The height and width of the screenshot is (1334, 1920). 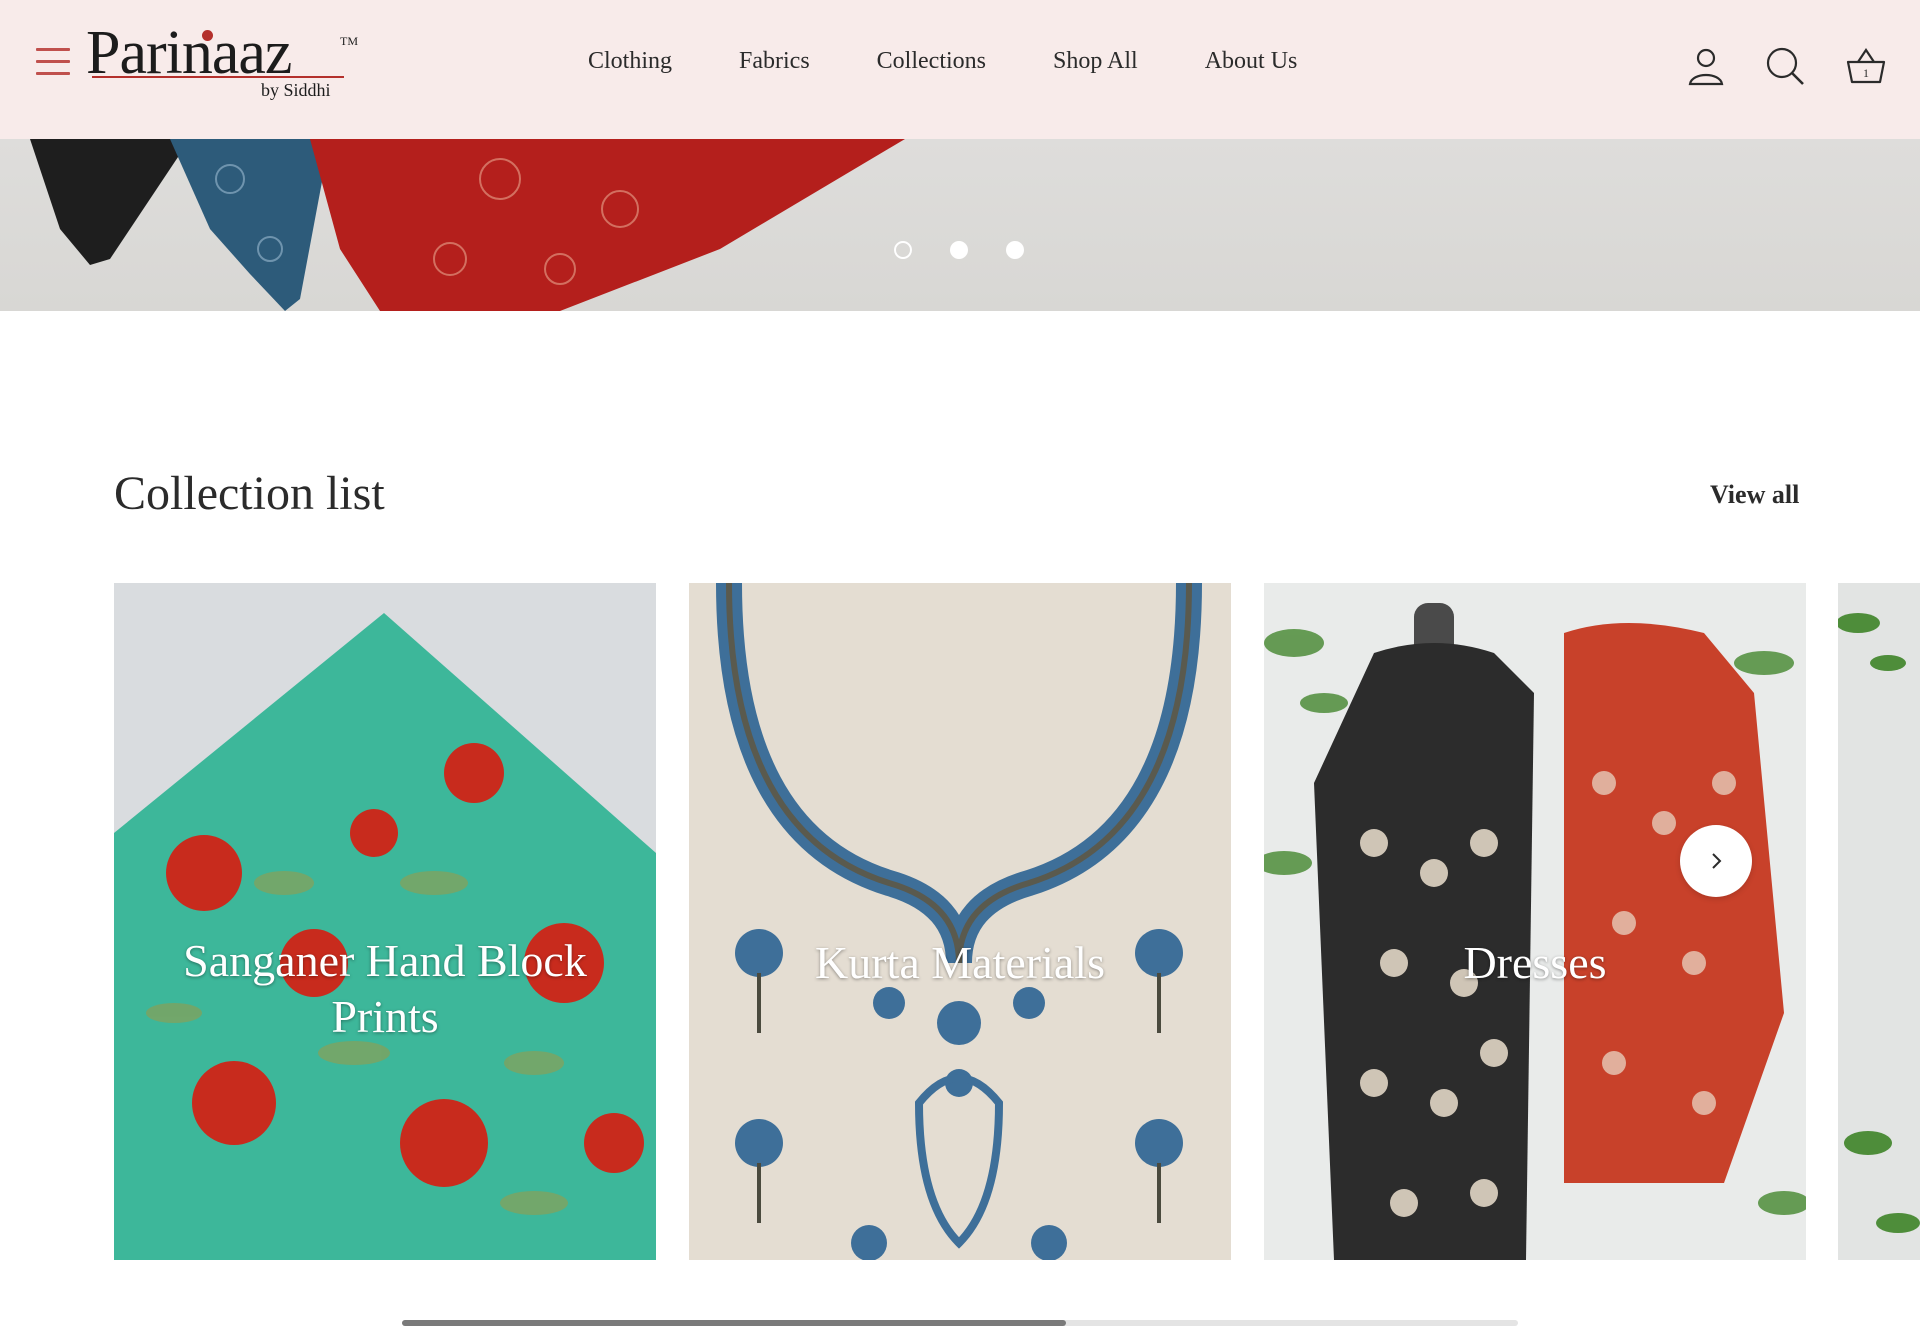 What do you see at coordinates (467, 225) in the screenshot?
I see `hero-image` at bounding box center [467, 225].